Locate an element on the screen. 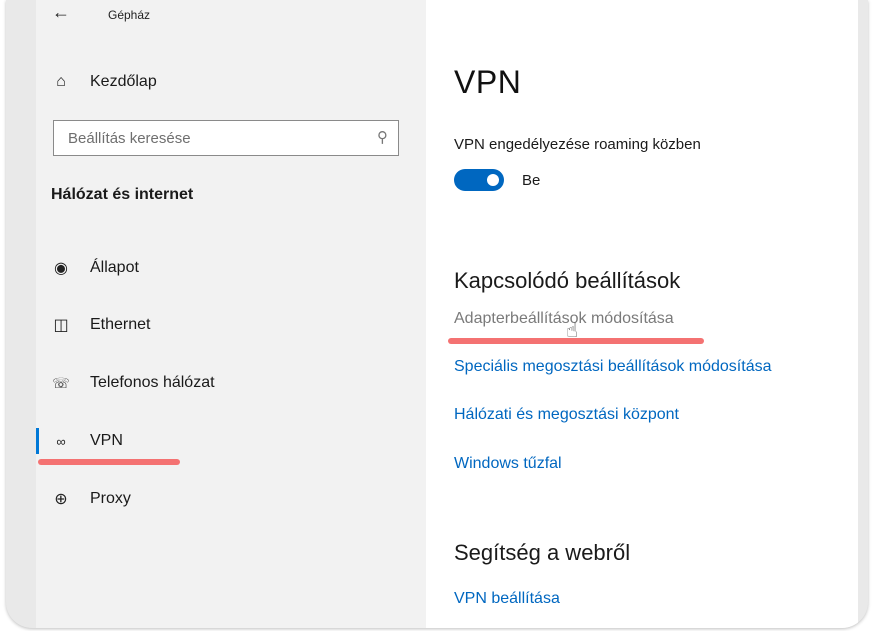 The image size is (872, 631). page-title: VPN is located at coordinates (488, 82).